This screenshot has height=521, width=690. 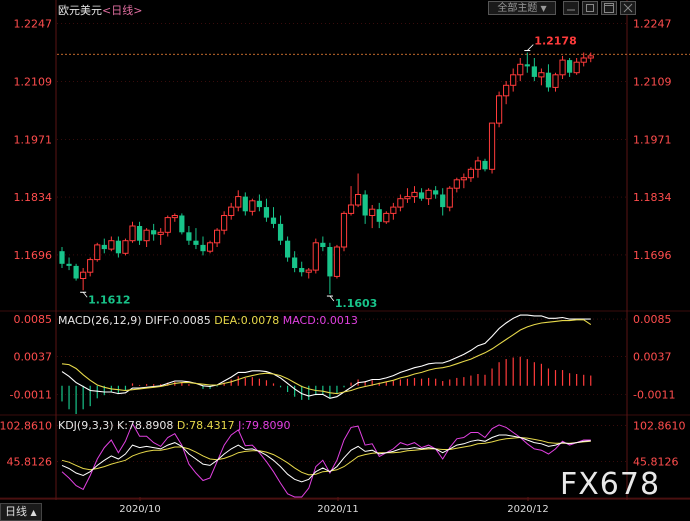 I want to click on maximize-icon, so click(x=609, y=8).